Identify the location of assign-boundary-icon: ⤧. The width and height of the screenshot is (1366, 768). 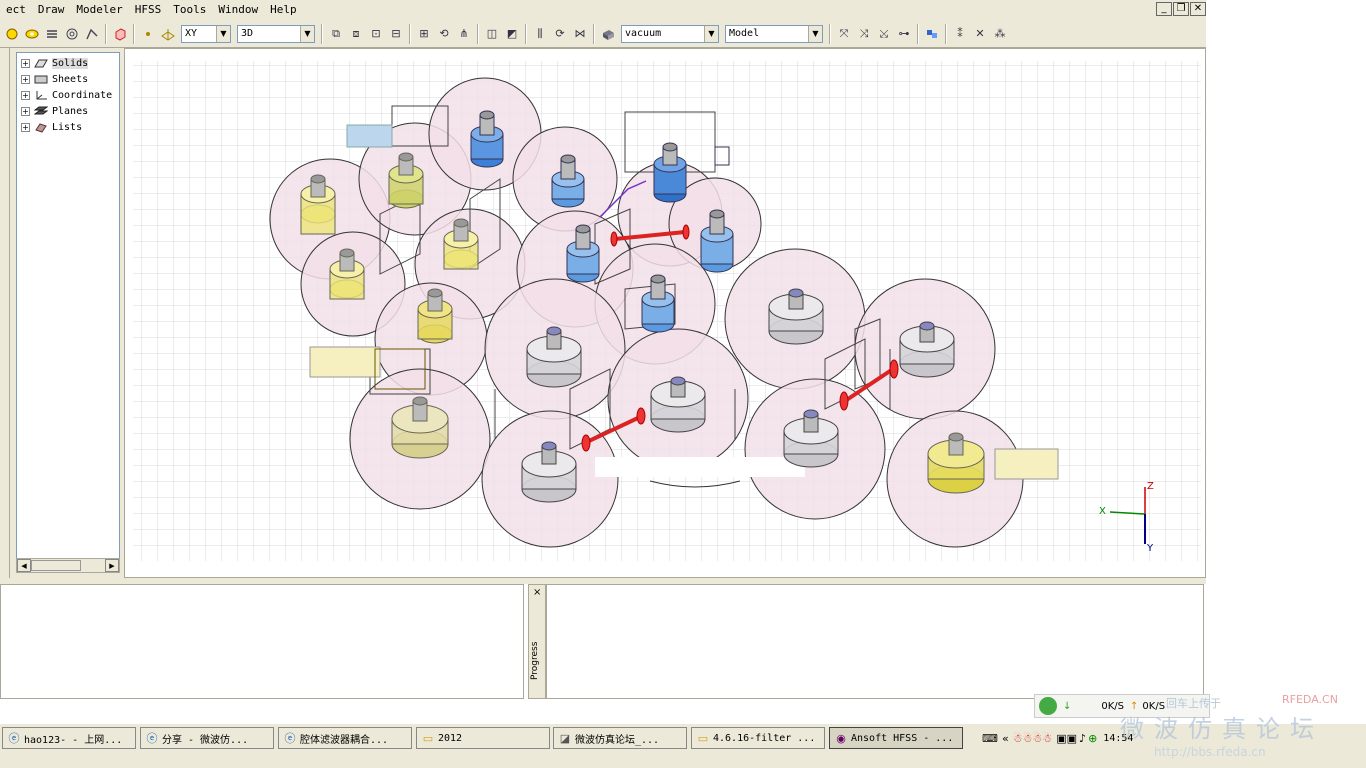
(844, 34).